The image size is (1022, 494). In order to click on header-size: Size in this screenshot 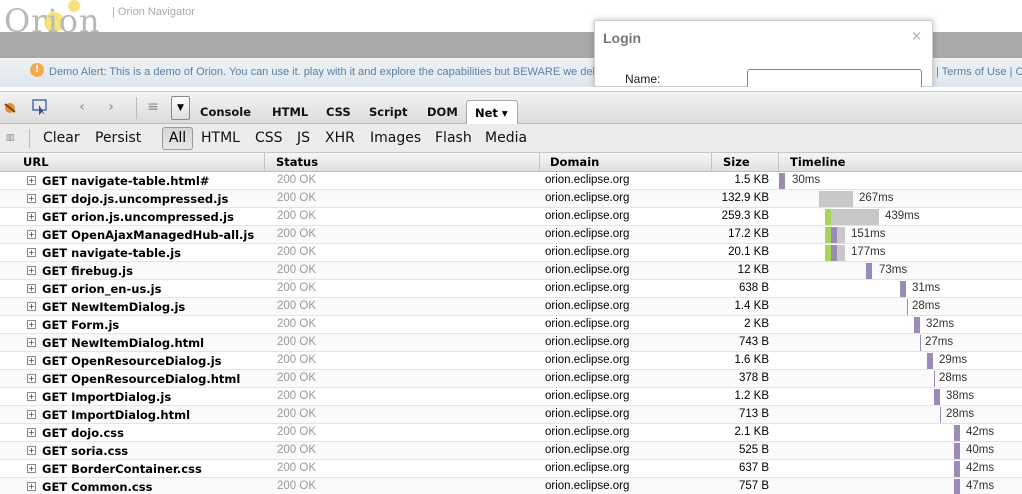, I will do `click(745, 162)`.